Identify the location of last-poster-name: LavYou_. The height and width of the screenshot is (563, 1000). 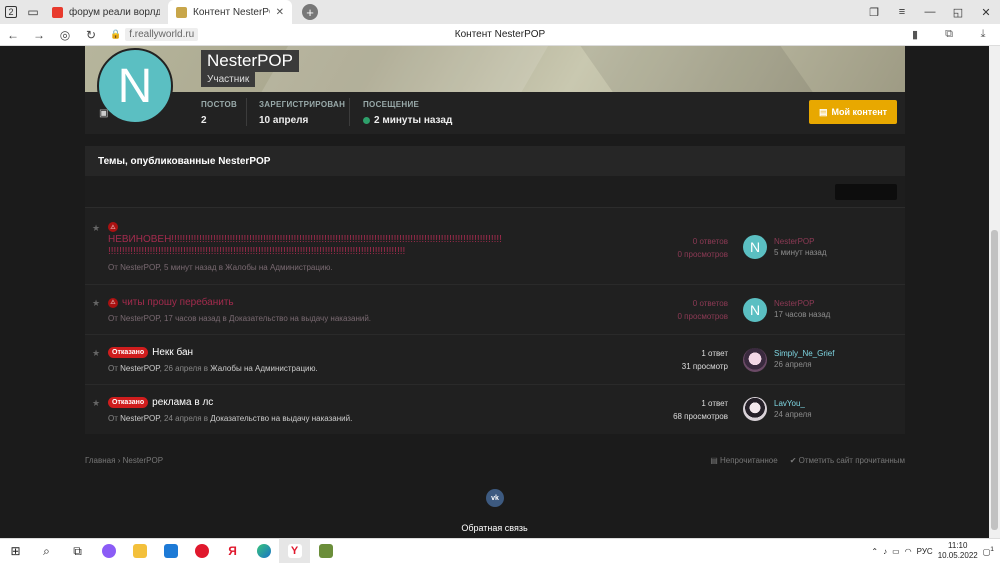
(793, 403).